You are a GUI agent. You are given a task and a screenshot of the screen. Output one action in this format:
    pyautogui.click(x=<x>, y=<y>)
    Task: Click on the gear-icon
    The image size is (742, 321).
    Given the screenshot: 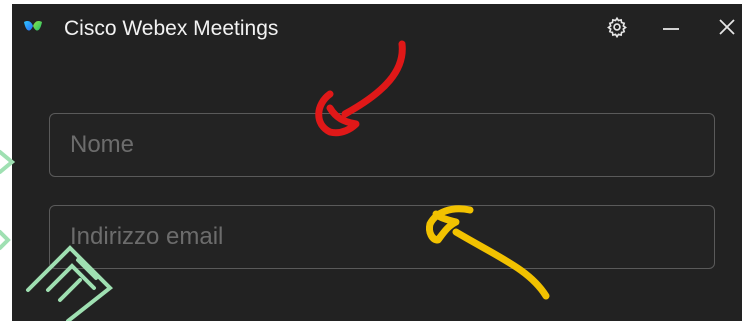 What is the action you would take?
    pyautogui.click(x=617, y=27)
    